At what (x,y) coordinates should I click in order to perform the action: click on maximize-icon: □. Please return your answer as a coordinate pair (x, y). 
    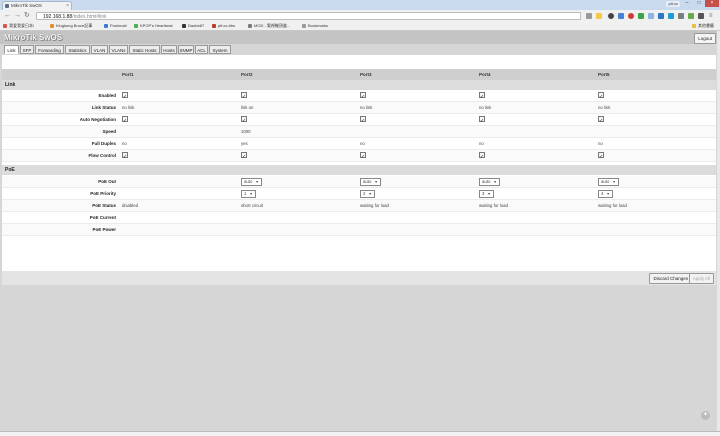
    Looking at the image, I should click on (699, 3).